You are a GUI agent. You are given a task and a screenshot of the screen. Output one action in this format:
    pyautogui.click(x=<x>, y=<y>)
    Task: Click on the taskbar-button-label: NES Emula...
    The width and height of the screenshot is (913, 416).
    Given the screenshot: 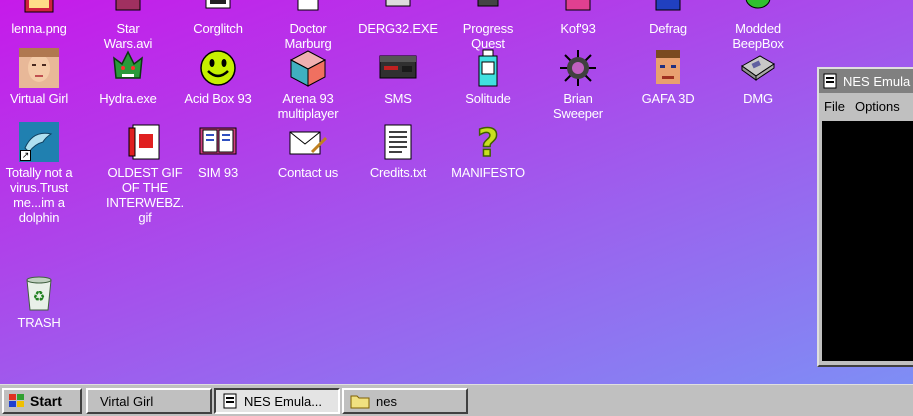 What is the action you would take?
    pyautogui.click(x=283, y=401)
    